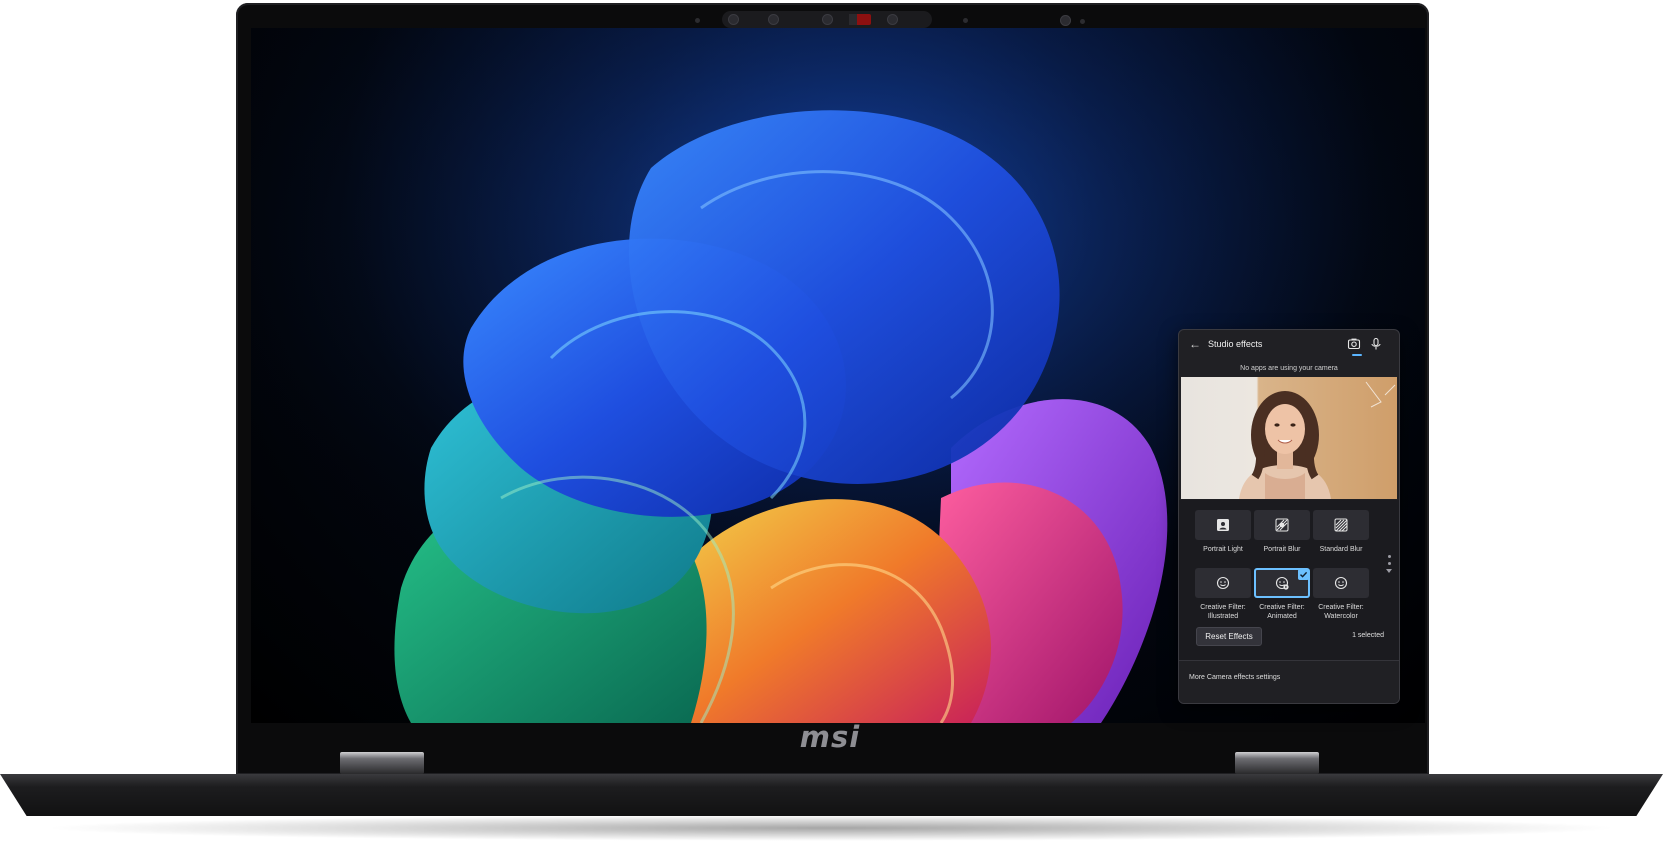 The width and height of the screenshot is (1663, 851). I want to click on effect-label: Creative Filter: Animated, so click(1282, 612).